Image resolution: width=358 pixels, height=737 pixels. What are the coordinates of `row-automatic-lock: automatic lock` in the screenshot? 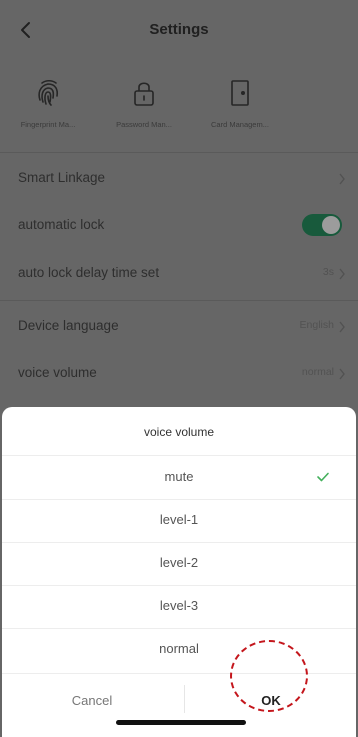 It's located at (179, 226).